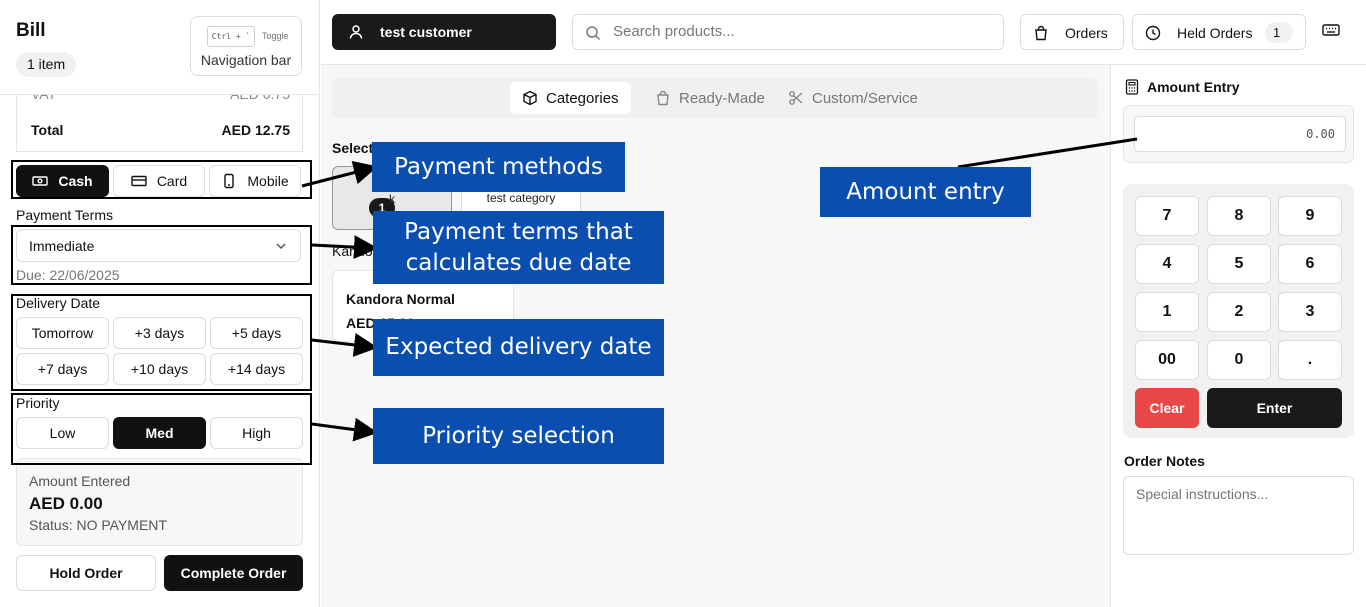 The height and width of the screenshot is (607, 1366). I want to click on keypad-key: ., so click(1310, 360).